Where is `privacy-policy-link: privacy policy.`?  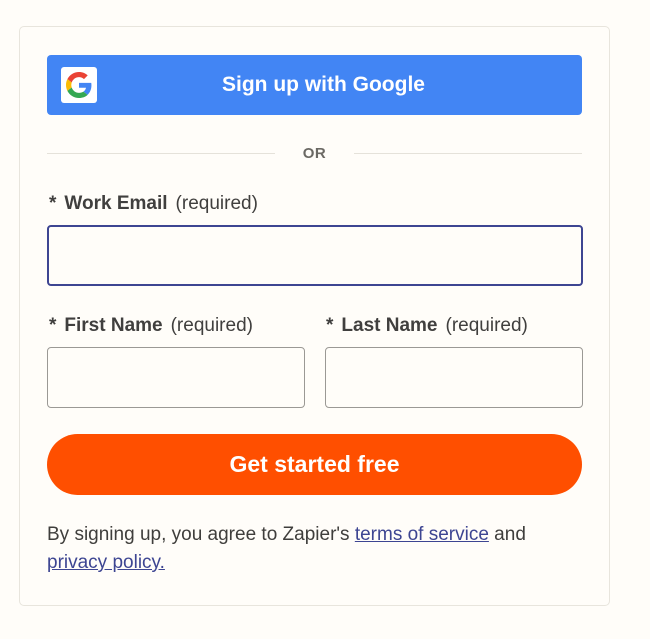 privacy-policy-link: privacy policy. is located at coordinates (106, 562).